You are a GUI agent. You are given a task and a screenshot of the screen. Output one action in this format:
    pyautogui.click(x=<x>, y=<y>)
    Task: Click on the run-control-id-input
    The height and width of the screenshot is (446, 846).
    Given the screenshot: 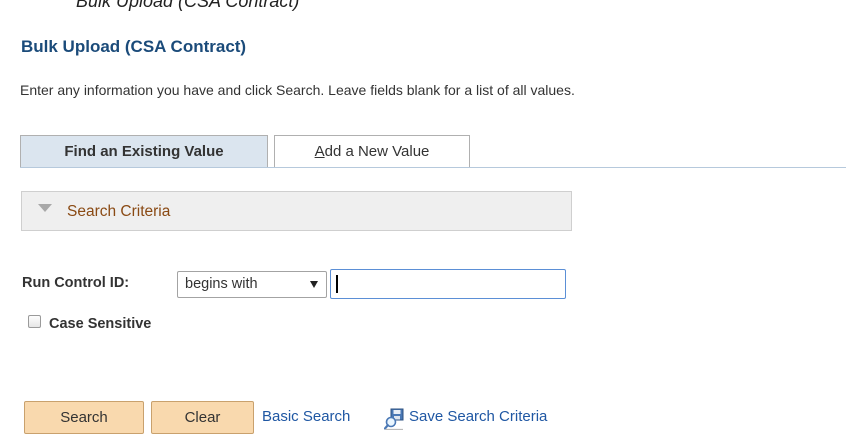 What is the action you would take?
    pyautogui.click(x=448, y=284)
    